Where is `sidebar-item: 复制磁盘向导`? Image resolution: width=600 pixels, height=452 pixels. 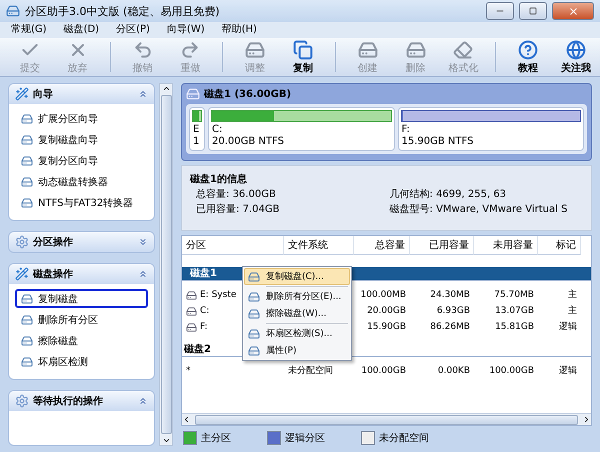
sidebar-item: 复制磁盘向导 is located at coordinates (81, 139).